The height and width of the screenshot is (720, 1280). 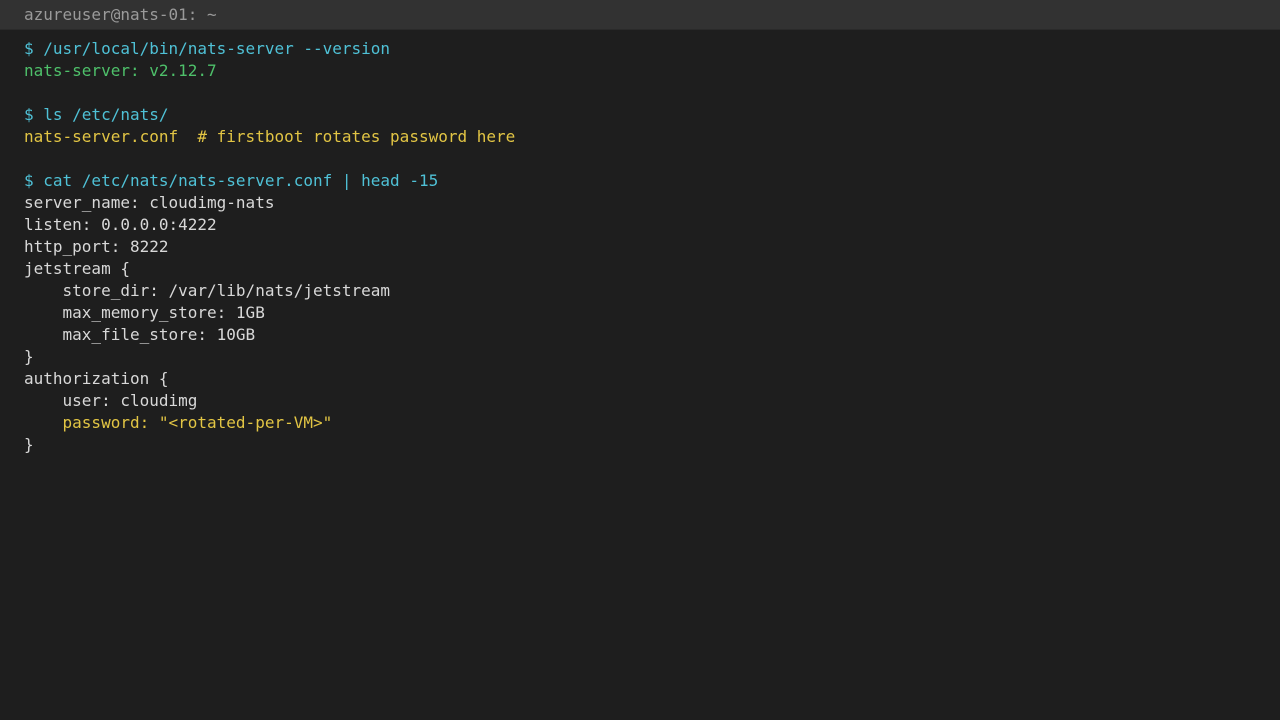 I want to click on output-line: jetstream {, so click(x=77, y=268).